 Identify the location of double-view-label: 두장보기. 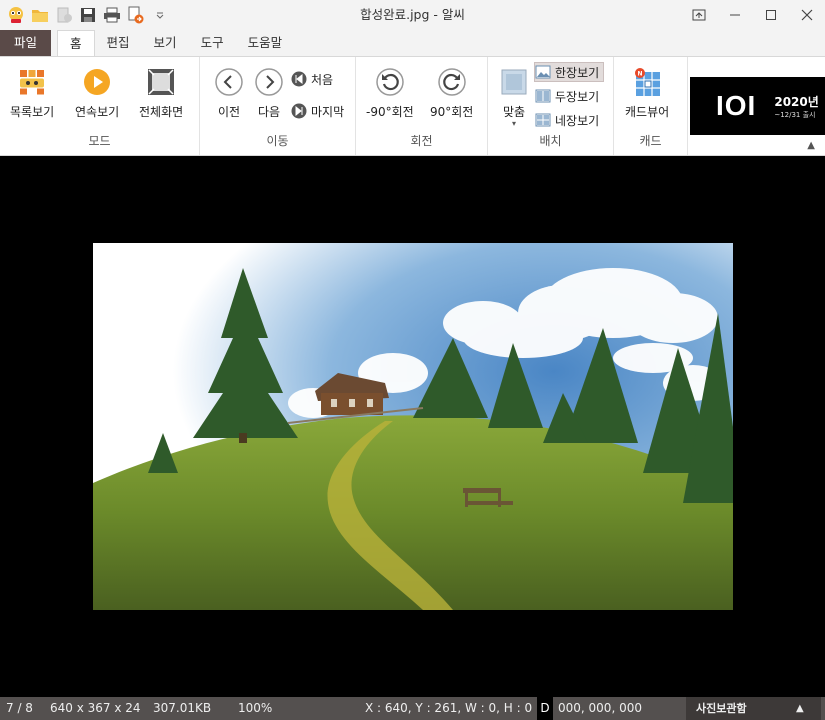
(577, 96).